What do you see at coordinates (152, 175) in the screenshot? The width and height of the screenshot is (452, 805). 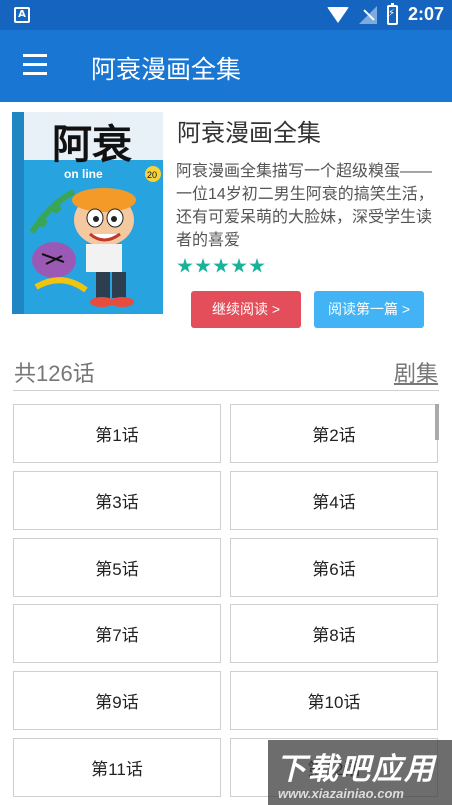 I see `cover-volume-badge: 20` at bounding box center [152, 175].